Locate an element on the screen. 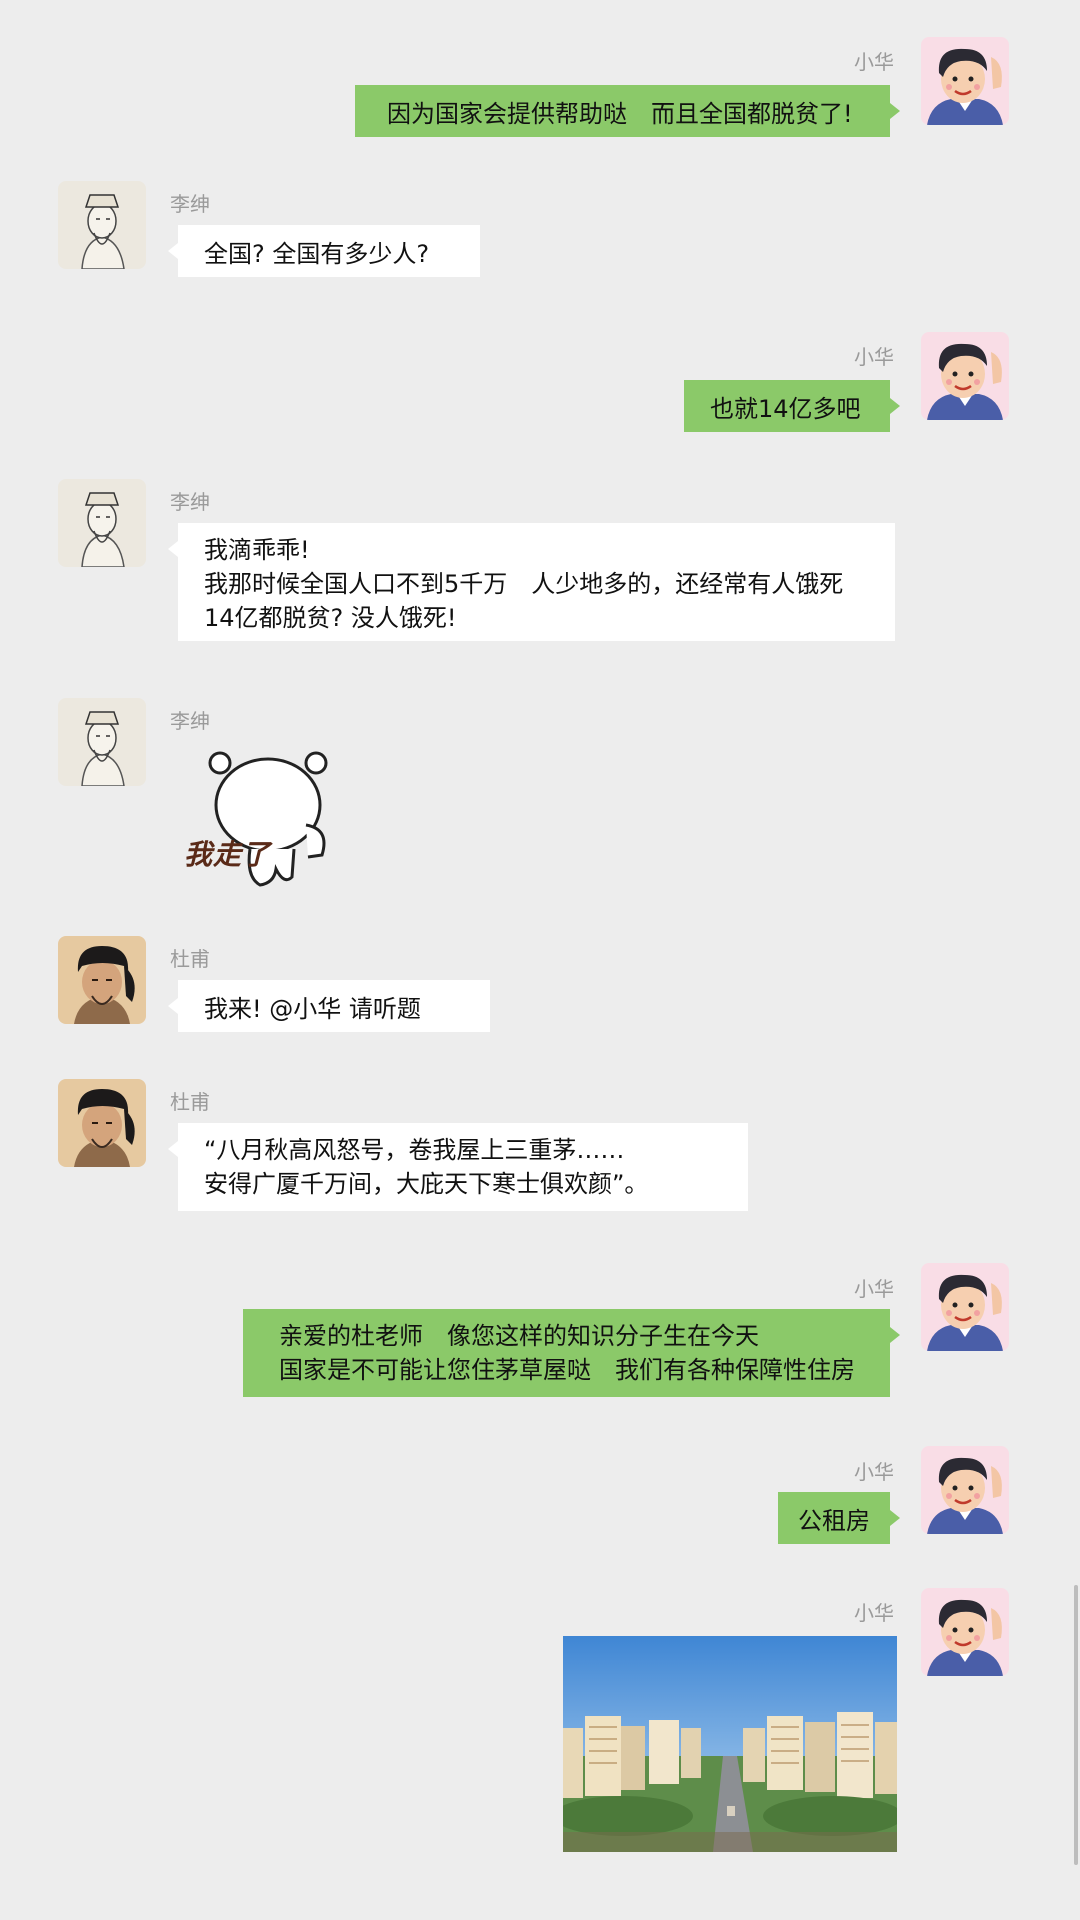  bubble-text: 我那时候全国人口不到5千万 人少地多的，还经常有人饿死 is located at coordinates (524, 584).